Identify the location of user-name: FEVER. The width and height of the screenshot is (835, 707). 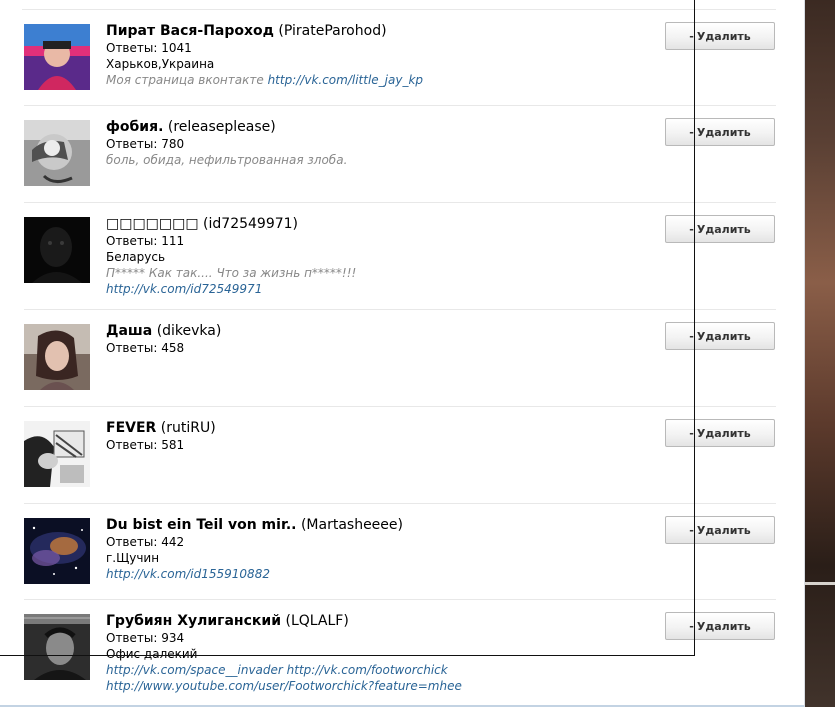
(131, 428).